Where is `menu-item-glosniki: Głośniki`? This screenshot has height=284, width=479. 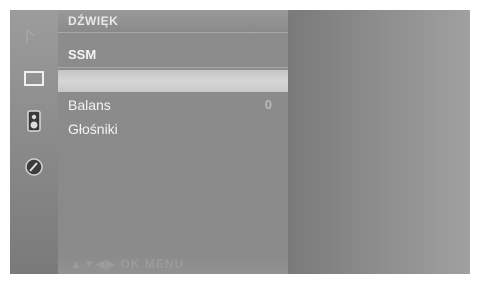
menu-item-glosniki: Głośniki is located at coordinates (173, 129).